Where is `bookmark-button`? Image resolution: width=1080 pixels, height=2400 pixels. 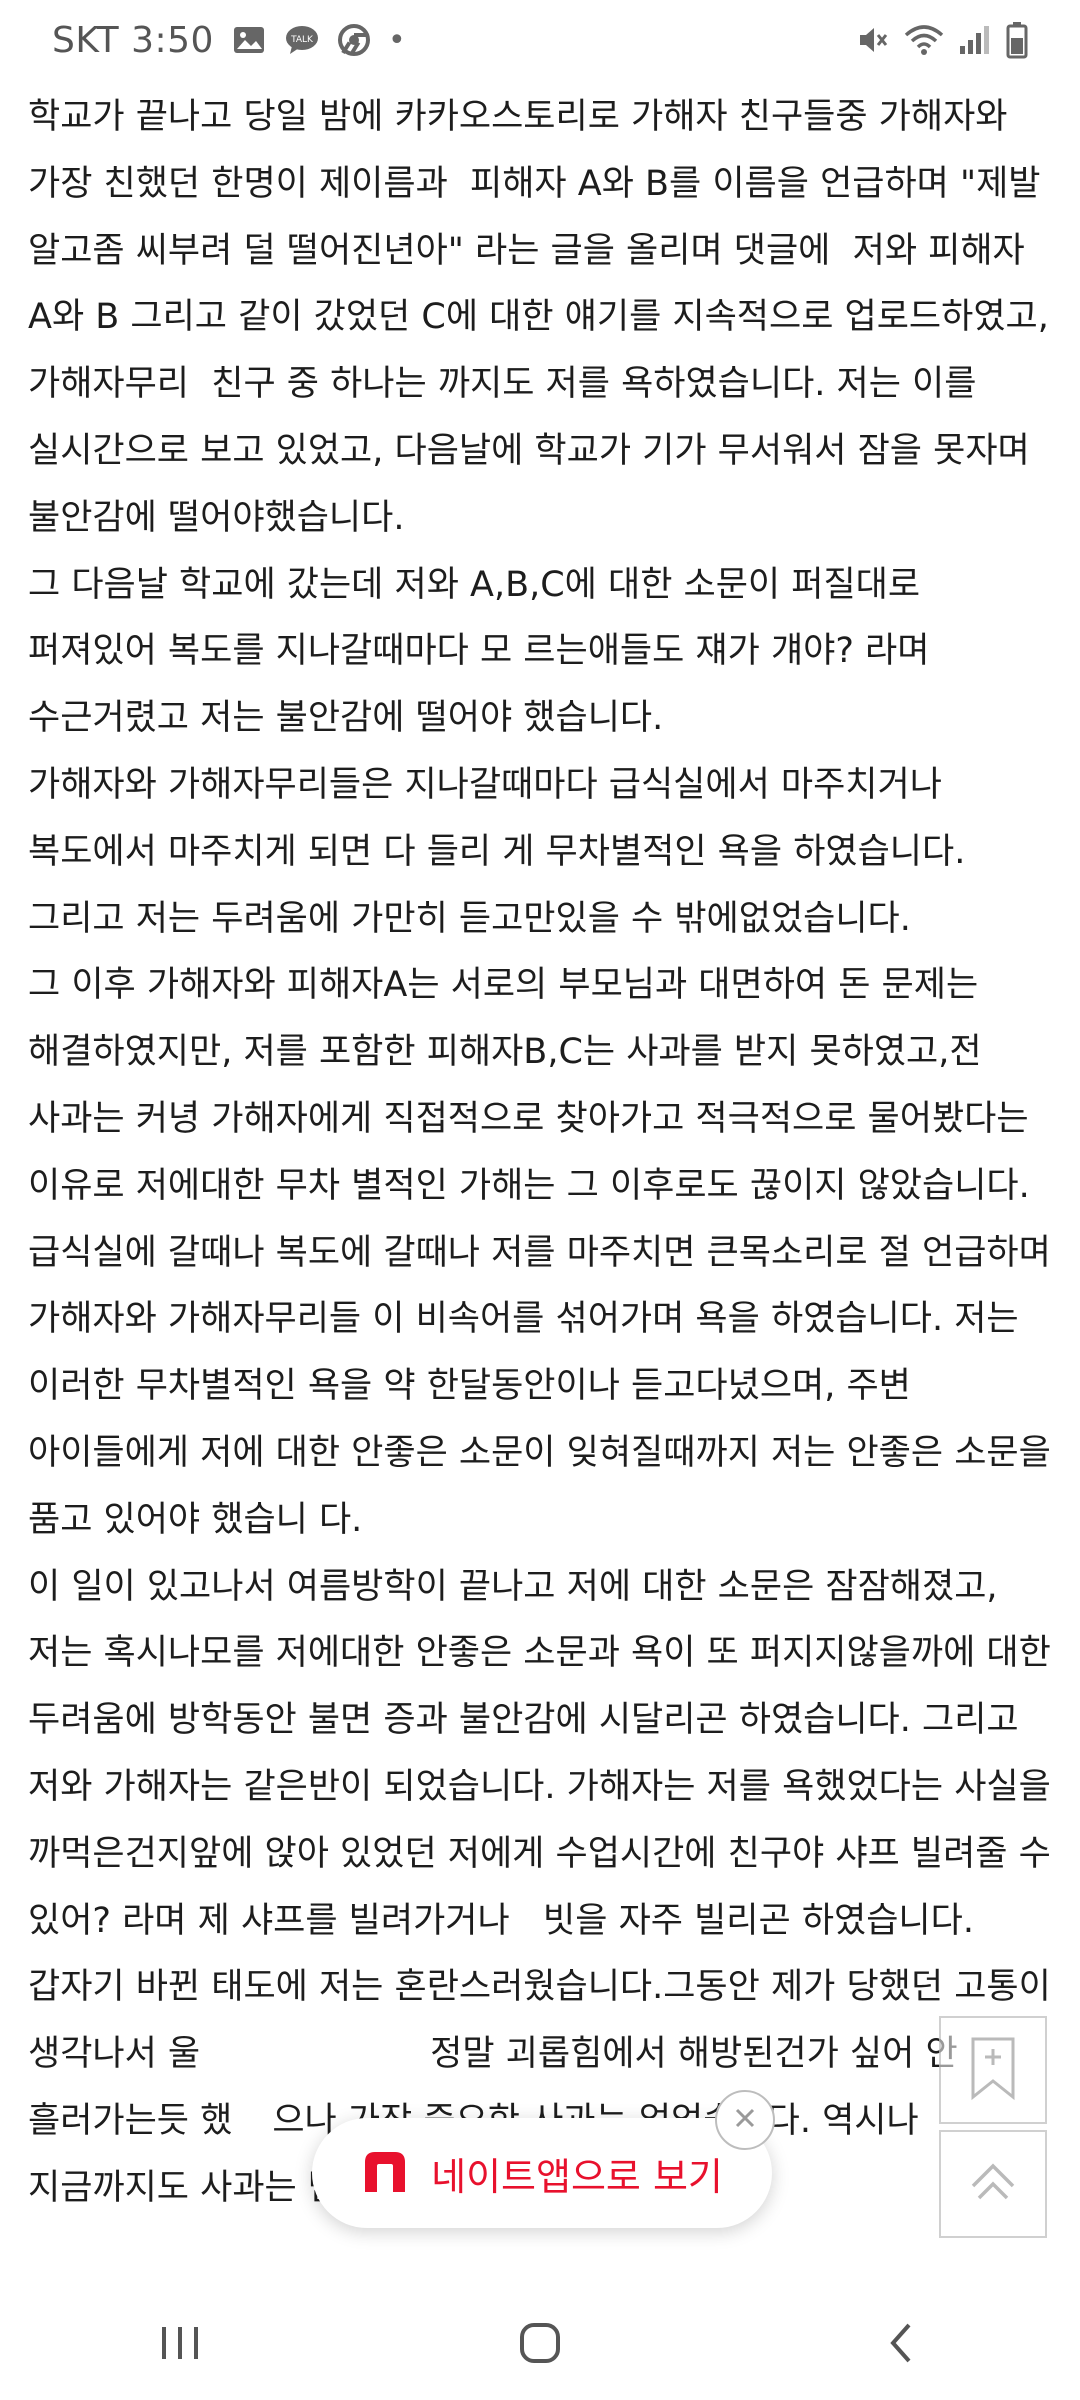 bookmark-button is located at coordinates (993, 2070).